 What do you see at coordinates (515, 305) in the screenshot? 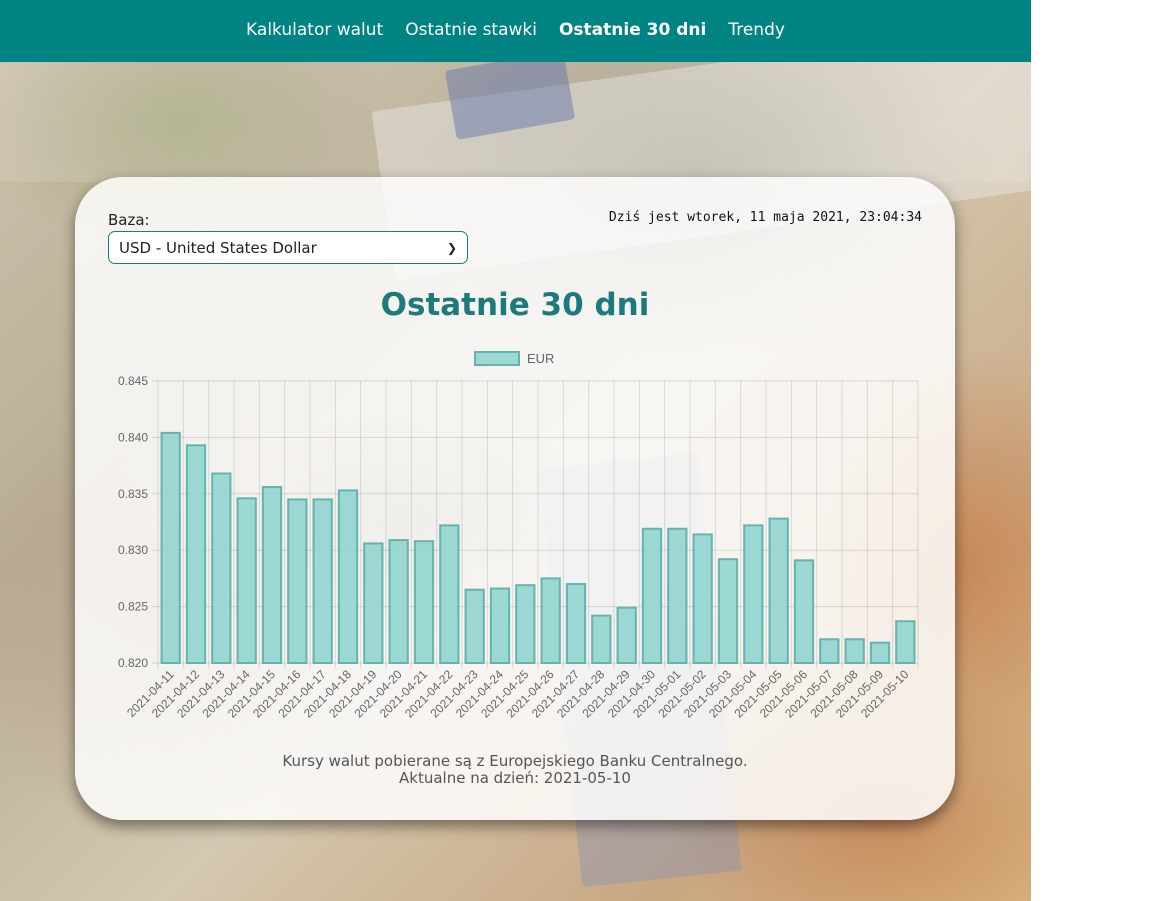
I see `page-title: Ostatnie 30 dni` at bounding box center [515, 305].